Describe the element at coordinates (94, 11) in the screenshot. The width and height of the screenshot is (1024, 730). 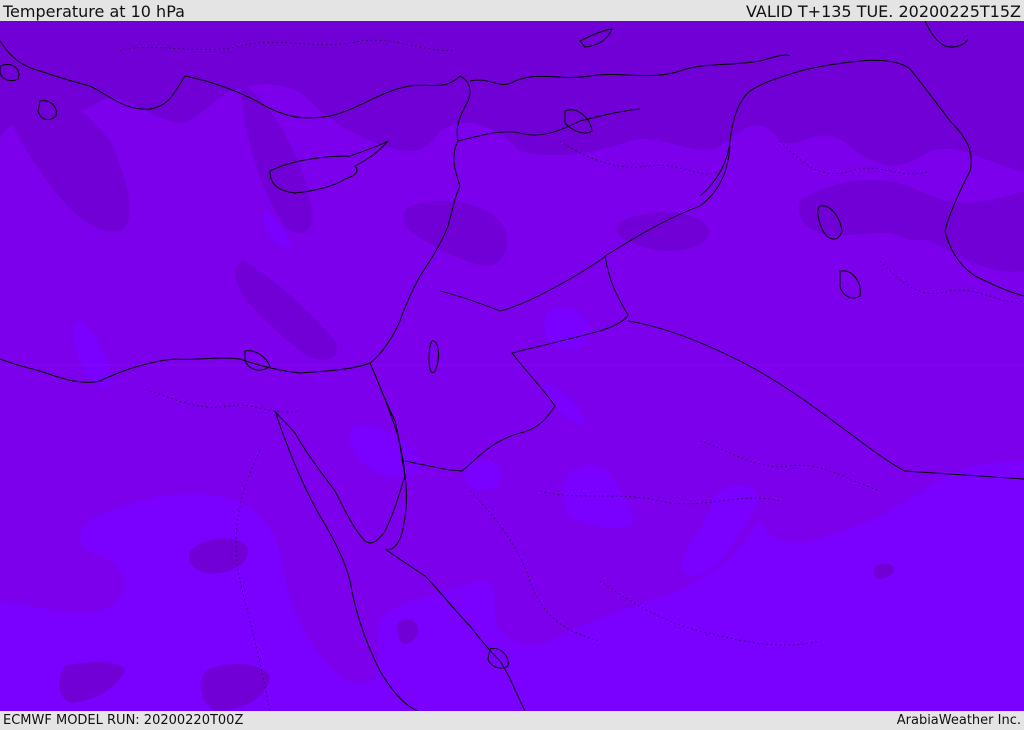
I see `map-title: Temperature at 10 hPa` at that location.